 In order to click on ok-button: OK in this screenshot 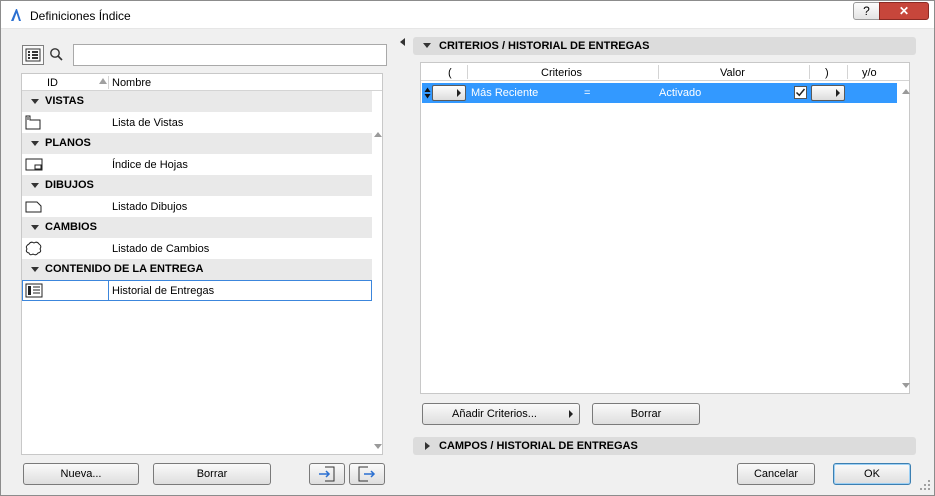, I will do `click(872, 474)`.